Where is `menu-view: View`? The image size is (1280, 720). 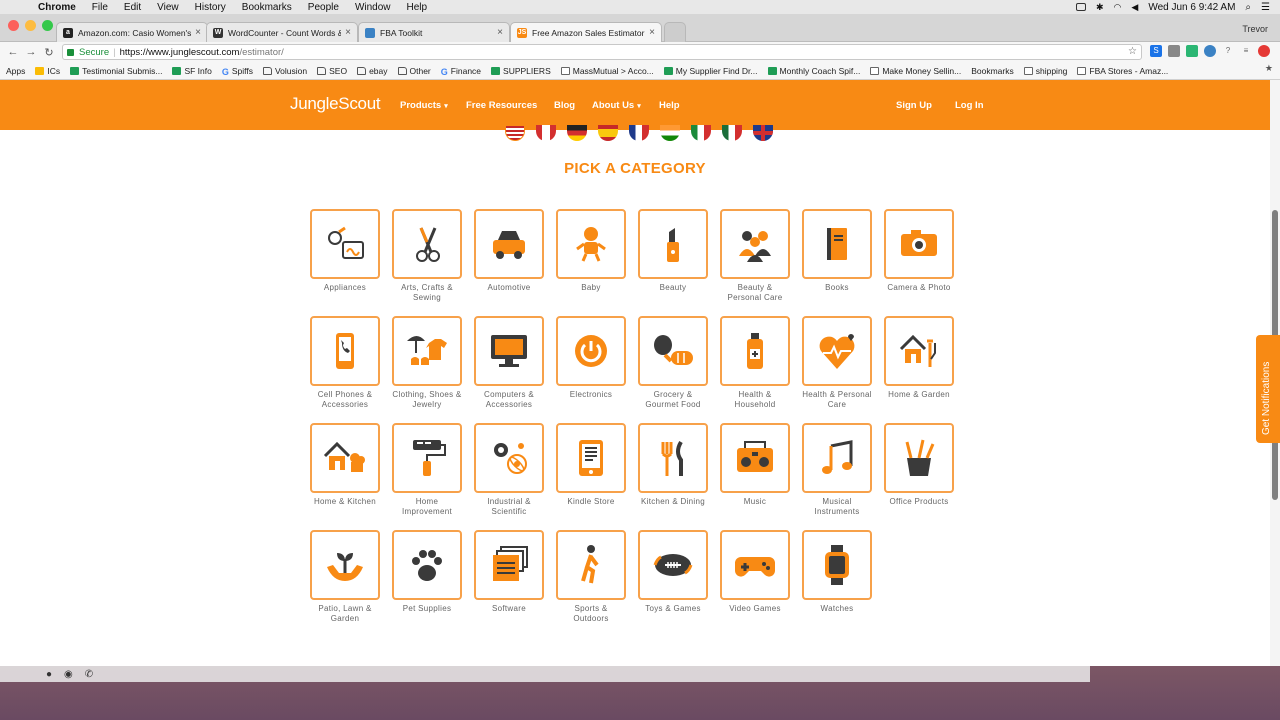 menu-view: View is located at coordinates (168, 7).